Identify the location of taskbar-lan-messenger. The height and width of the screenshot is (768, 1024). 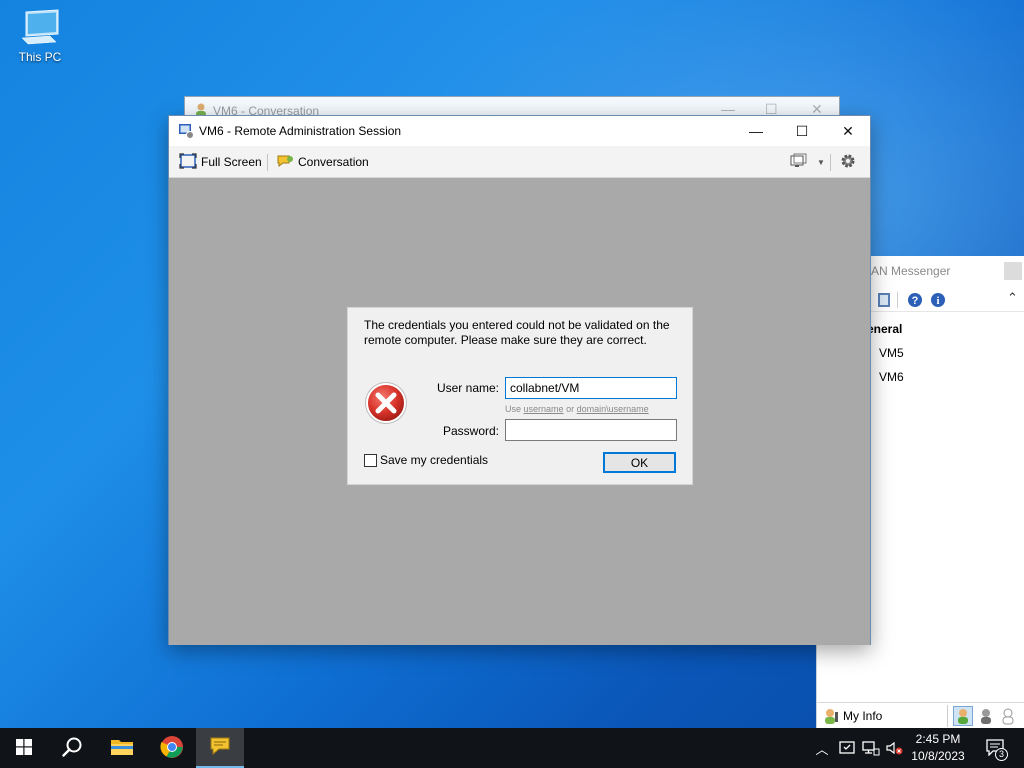
(220, 748).